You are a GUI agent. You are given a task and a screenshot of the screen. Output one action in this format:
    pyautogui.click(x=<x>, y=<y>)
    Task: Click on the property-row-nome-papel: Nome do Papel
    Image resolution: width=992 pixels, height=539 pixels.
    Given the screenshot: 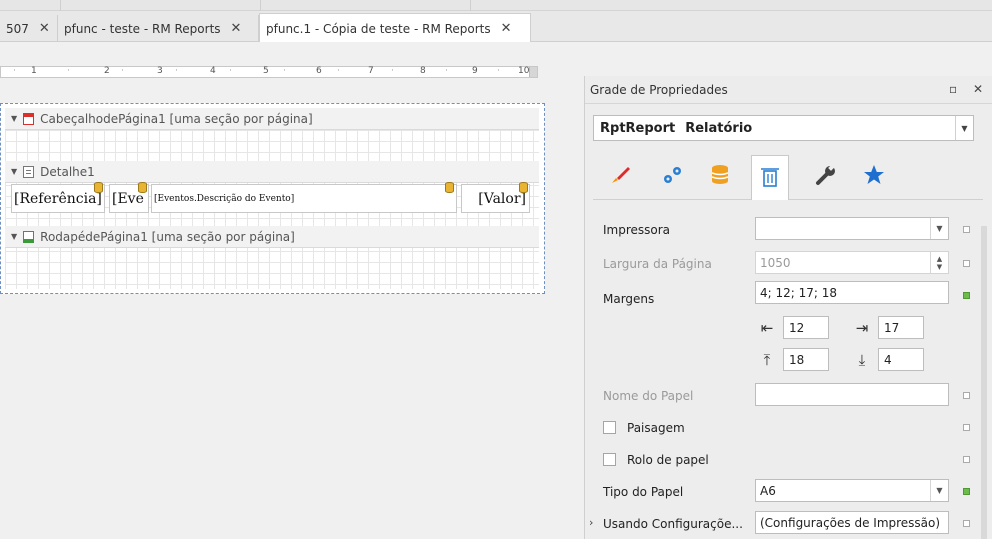 What is the action you would take?
    pyautogui.click(x=778, y=397)
    